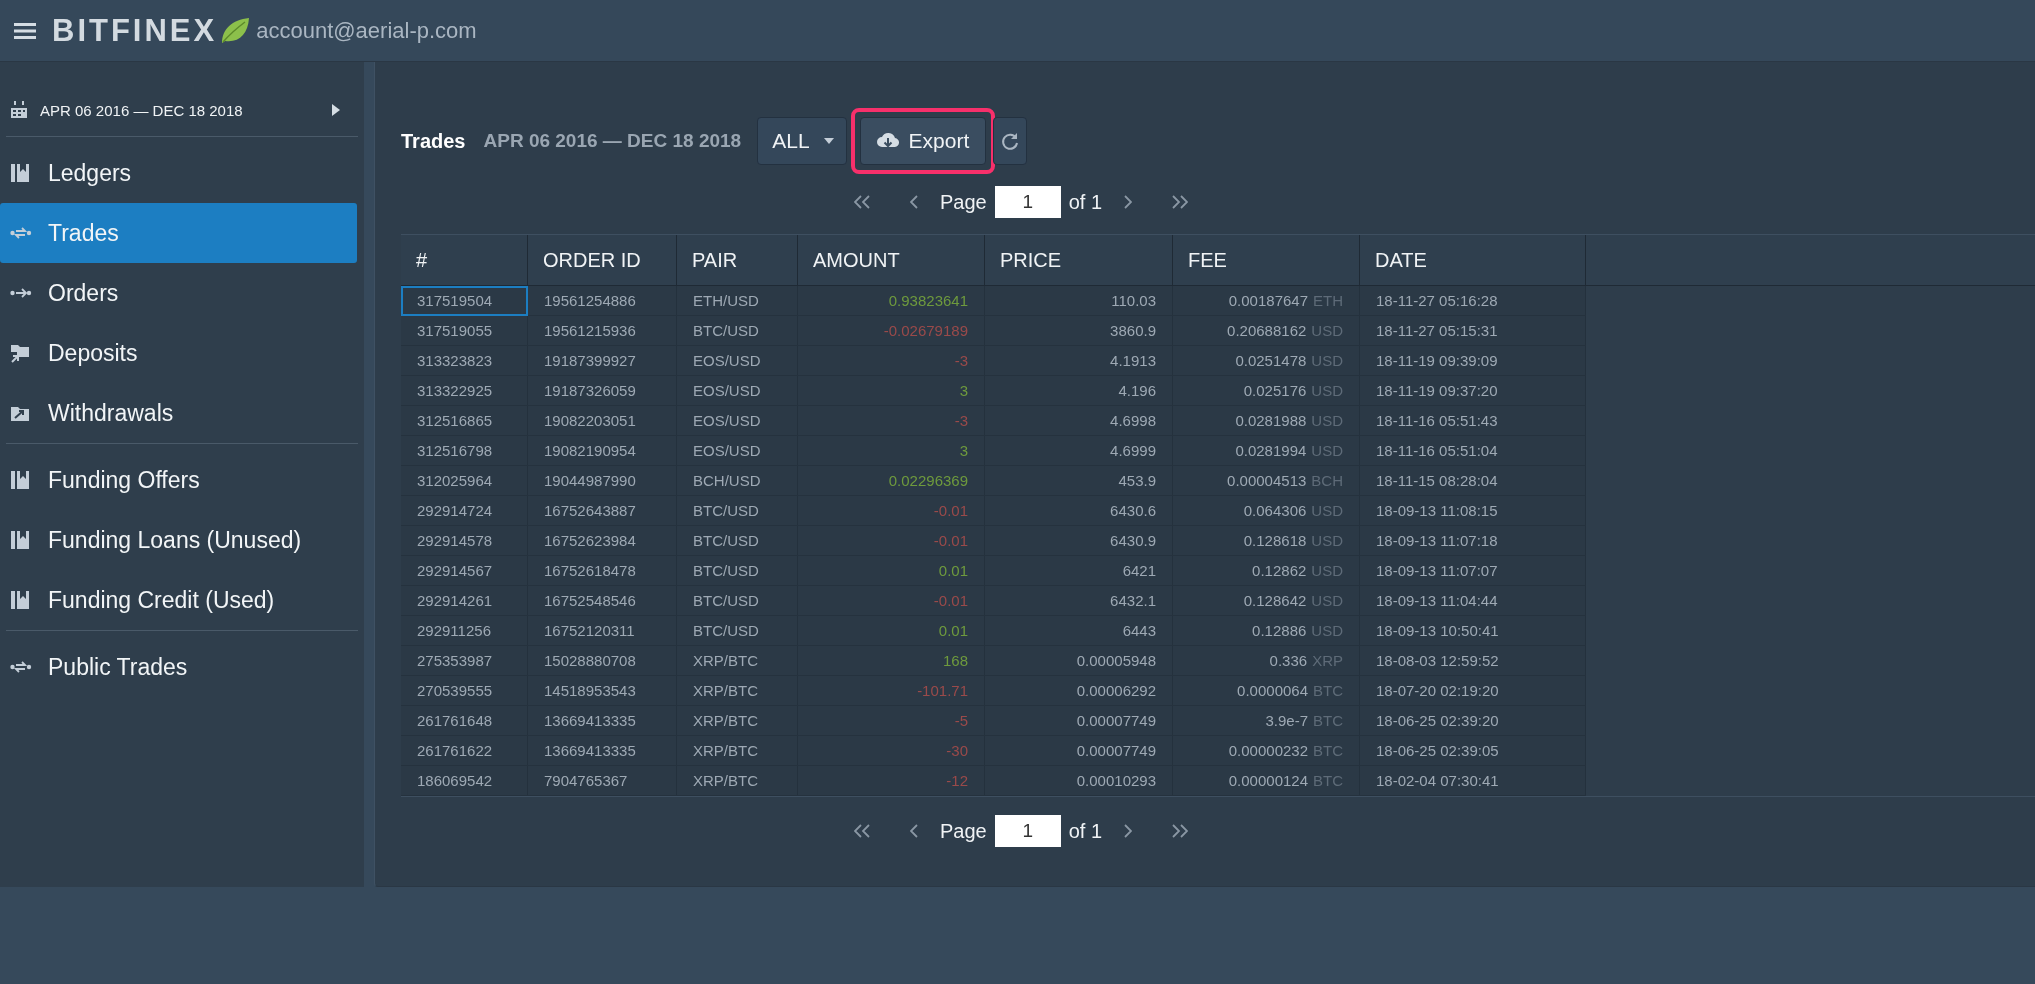 The width and height of the screenshot is (2035, 984). What do you see at coordinates (1078, 450) in the screenshot?
I see `table-cell: 4.6999` at bounding box center [1078, 450].